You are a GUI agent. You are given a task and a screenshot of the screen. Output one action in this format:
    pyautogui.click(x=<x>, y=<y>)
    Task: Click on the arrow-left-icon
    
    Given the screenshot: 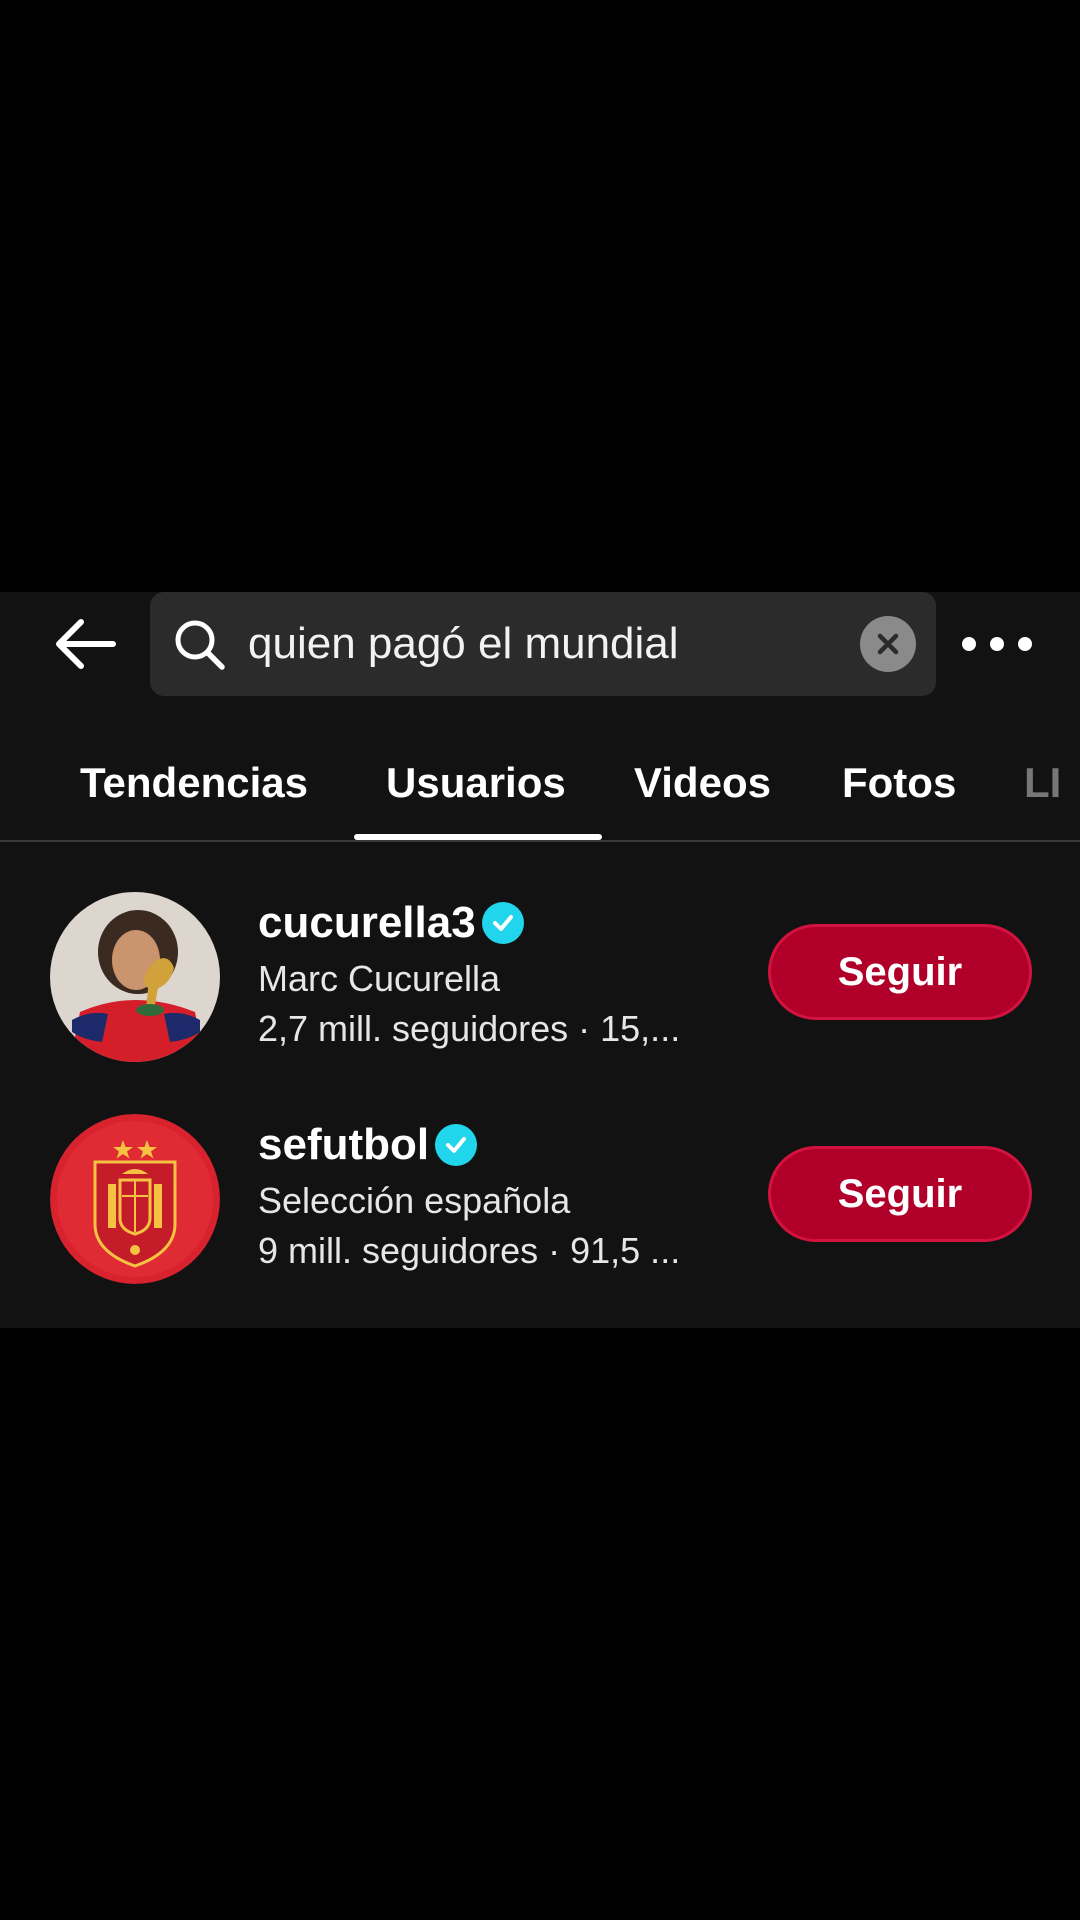 What is the action you would take?
    pyautogui.click(x=86, y=644)
    